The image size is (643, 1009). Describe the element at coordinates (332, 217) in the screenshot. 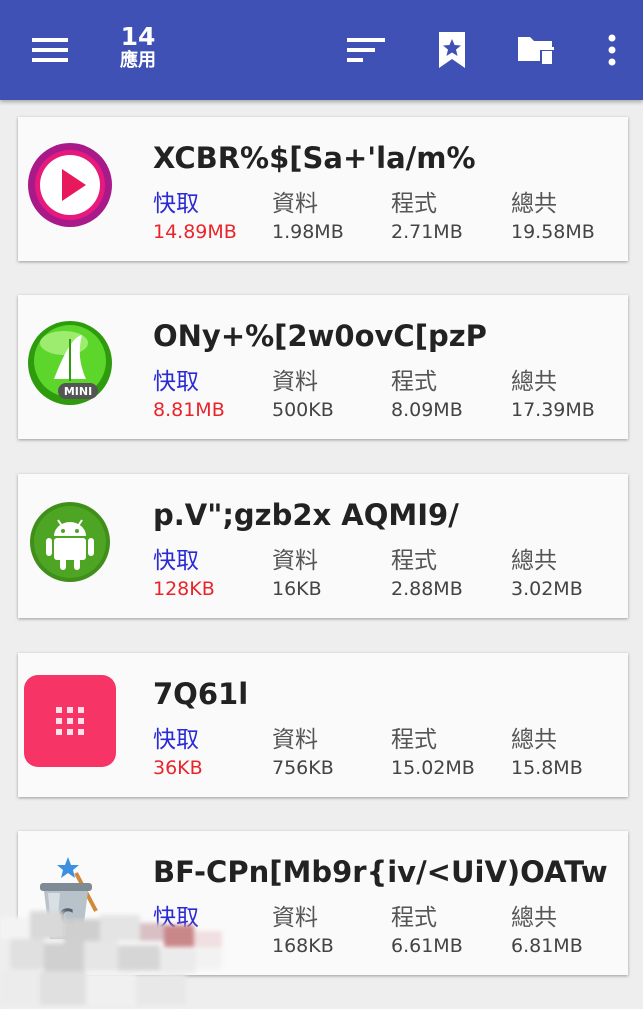

I see `data-stat: 資料 1.98MB` at that location.